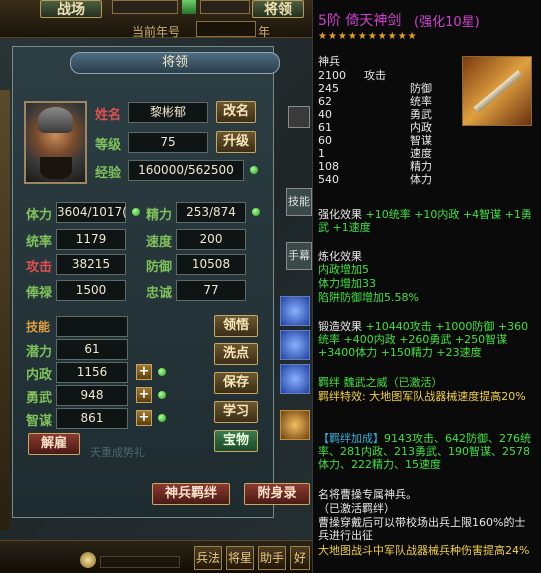  I want to click on level-label: 等级, so click(108, 145).